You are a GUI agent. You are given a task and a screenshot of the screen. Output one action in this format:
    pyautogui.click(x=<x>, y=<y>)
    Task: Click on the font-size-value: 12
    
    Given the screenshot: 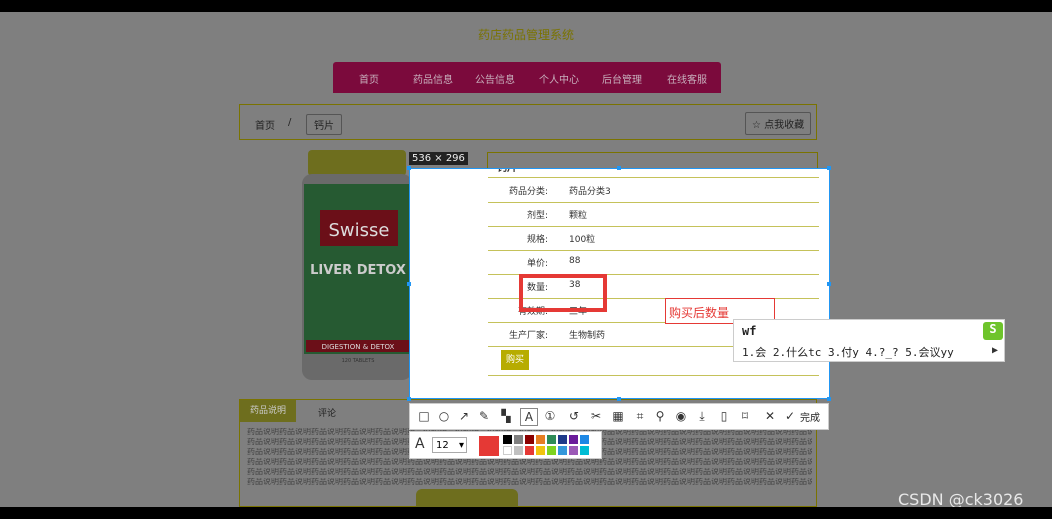 What is the action you would take?
    pyautogui.click(x=442, y=445)
    